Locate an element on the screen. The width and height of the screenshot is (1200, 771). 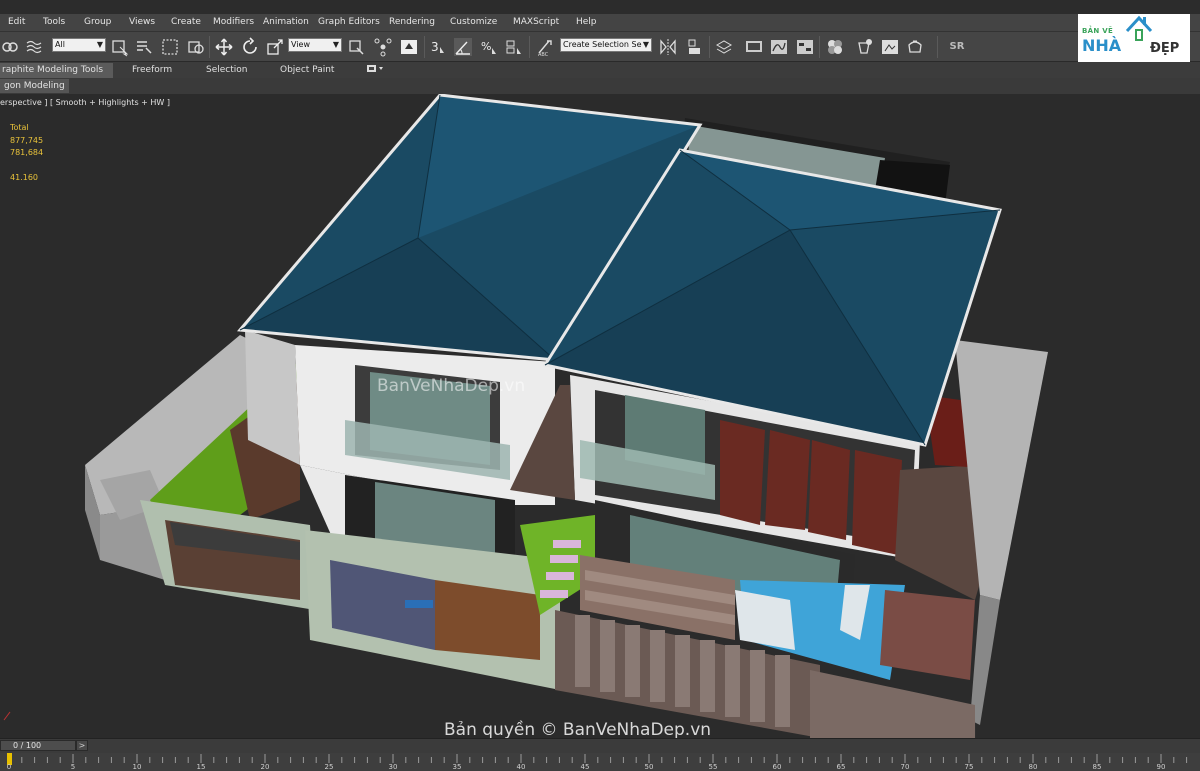
menu-graph-editors: Graph Editors is located at coordinates (349, 22).